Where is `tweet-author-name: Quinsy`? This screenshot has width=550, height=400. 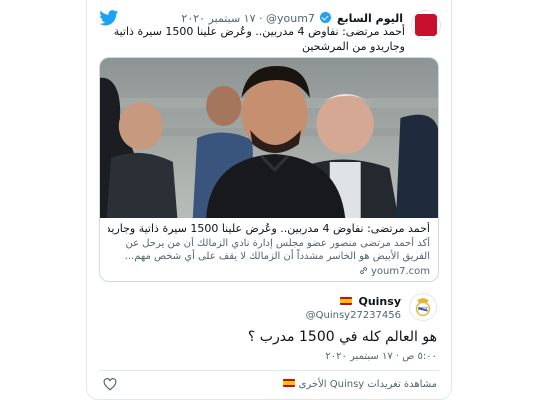
tweet-author-name: Quinsy is located at coordinates (379, 301).